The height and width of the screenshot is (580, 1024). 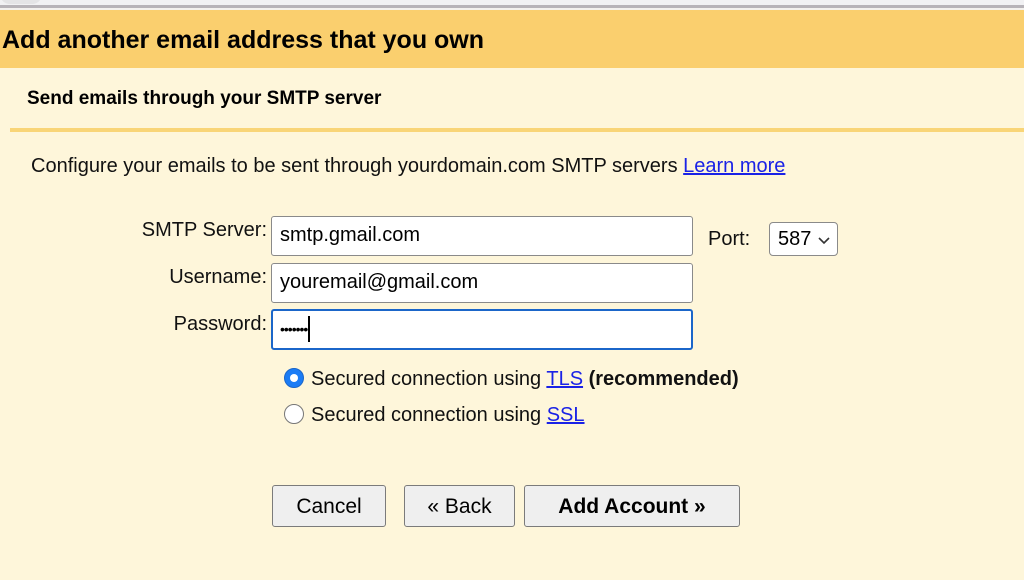 I want to click on username-input: youremail@gmail.com, so click(x=482, y=283).